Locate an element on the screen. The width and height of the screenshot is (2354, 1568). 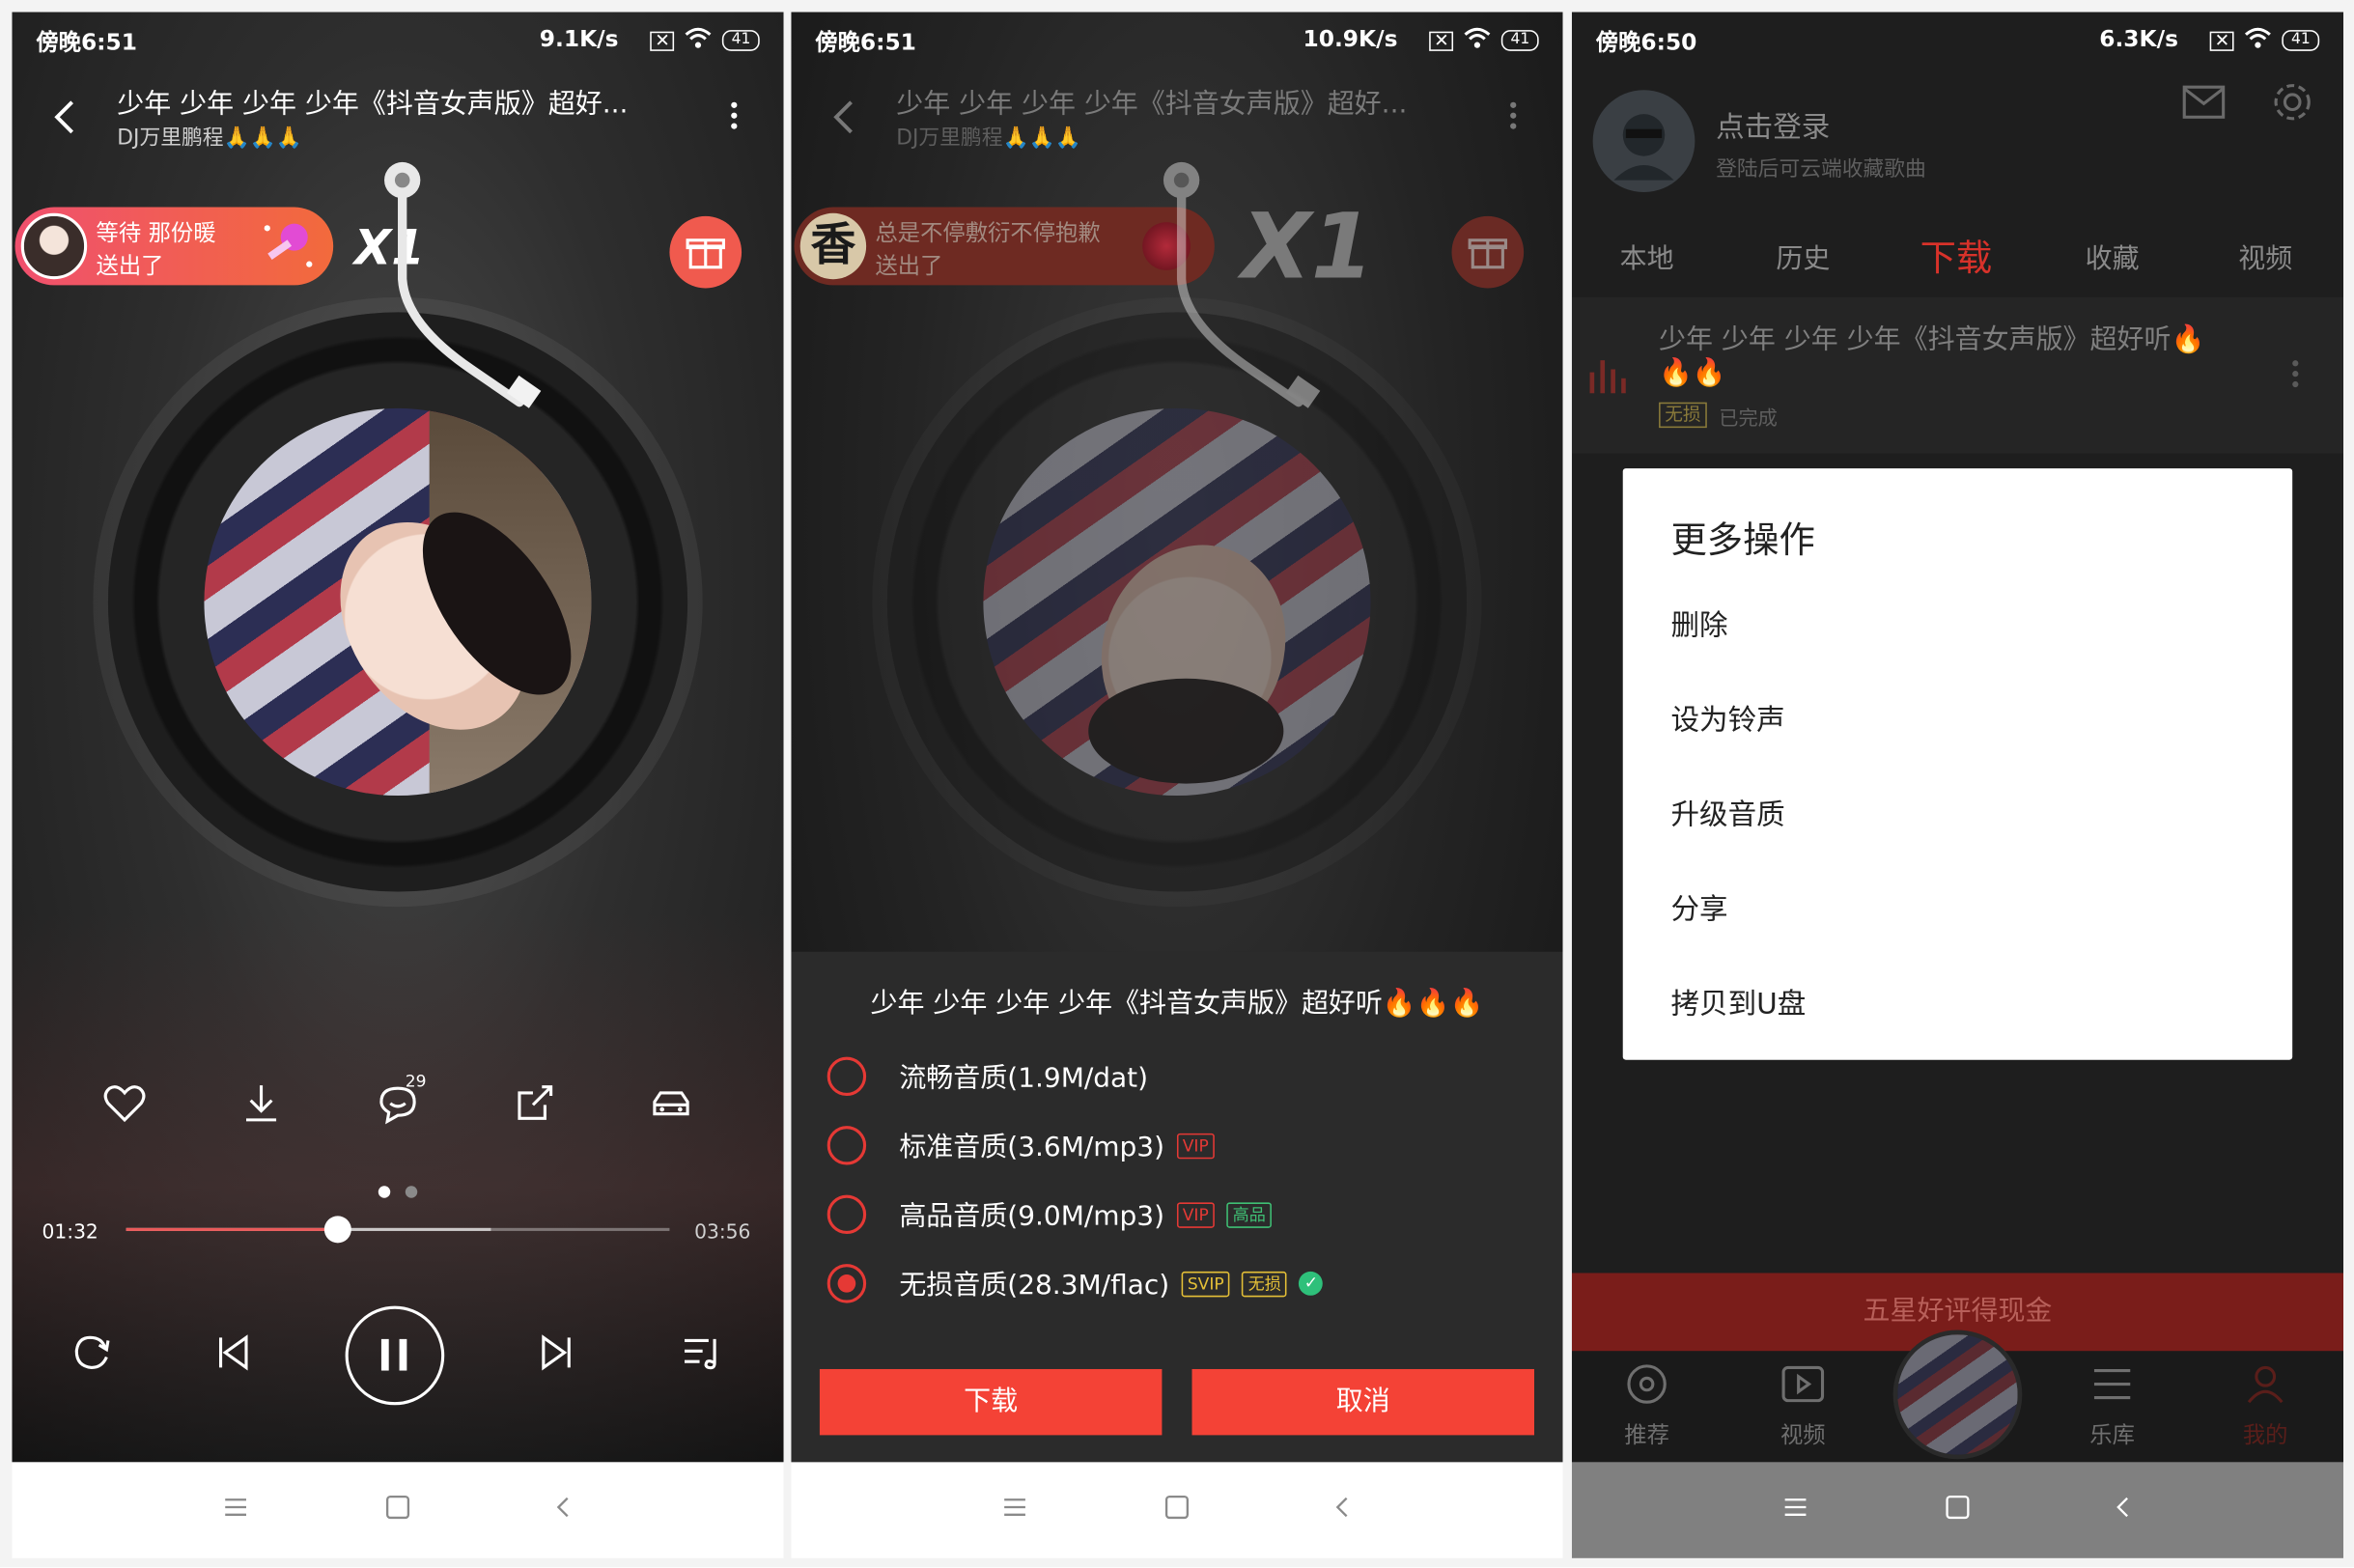
mail-icon is located at coordinates (2204, 105).